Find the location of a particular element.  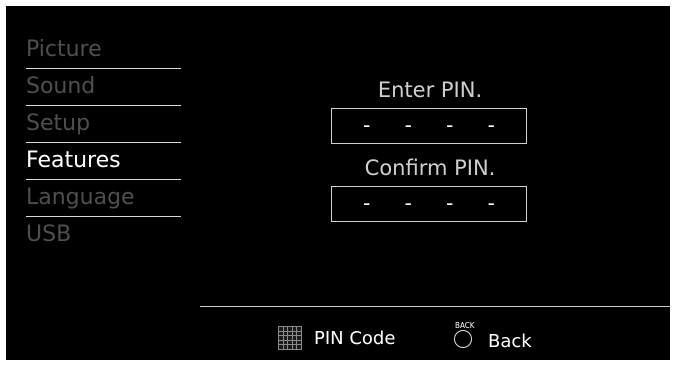

menu-item-label: USB is located at coordinates (49, 234).